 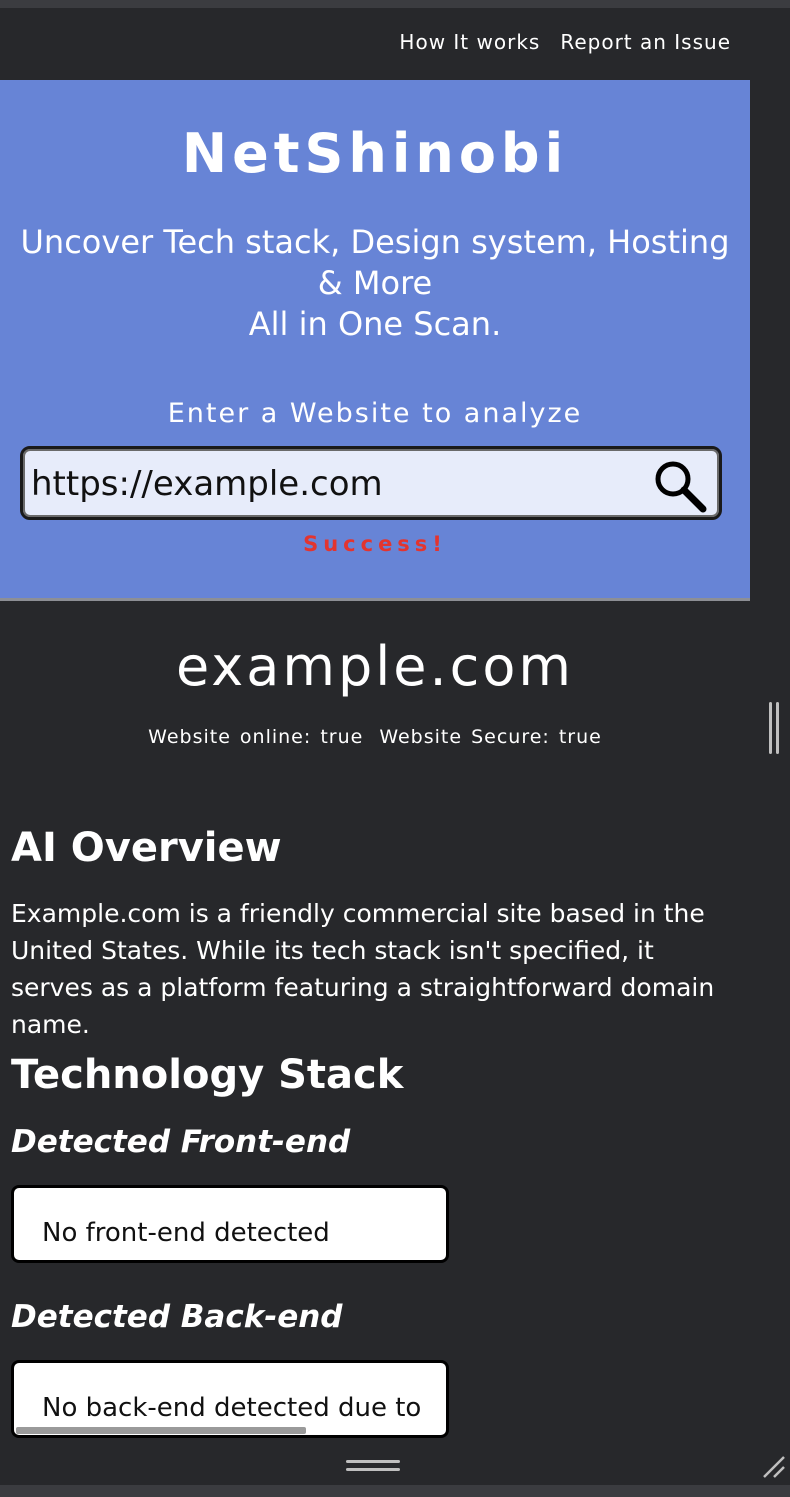 I want to click on secure-status: Website Secure: true, so click(x=490, y=737).